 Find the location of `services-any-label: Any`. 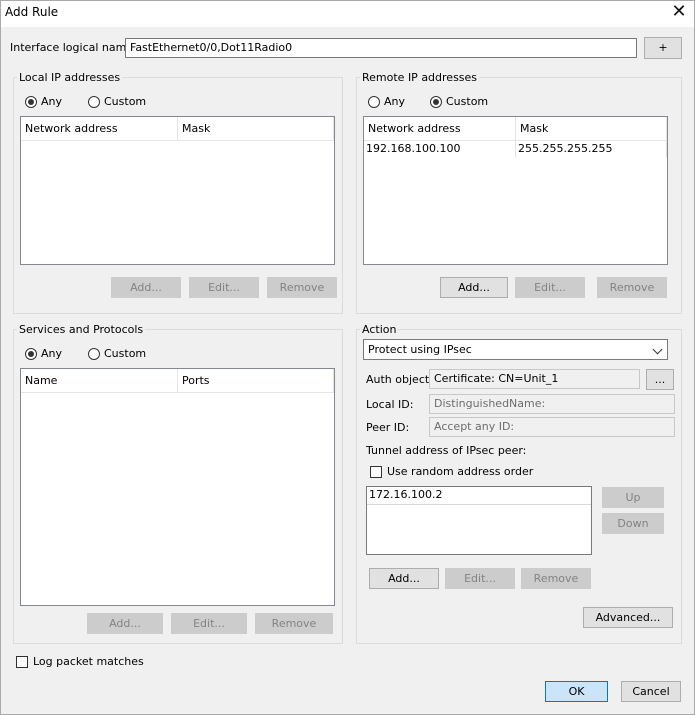

services-any-label: Any is located at coordinates (52, 353).